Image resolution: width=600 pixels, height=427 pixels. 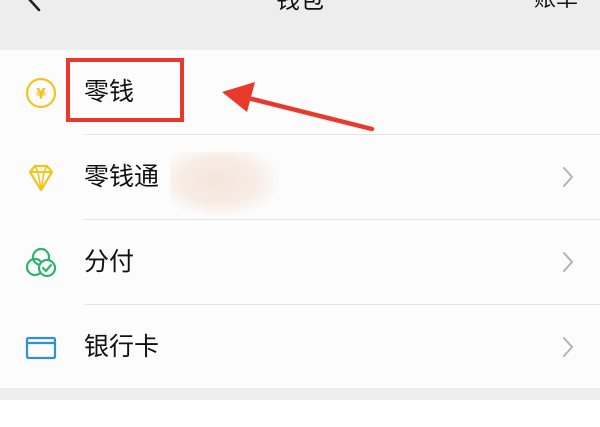 What do you see at coordinates (41, 263) in the screenshot?
I see `leaf-check-icon` at bounding box center [41, 263].